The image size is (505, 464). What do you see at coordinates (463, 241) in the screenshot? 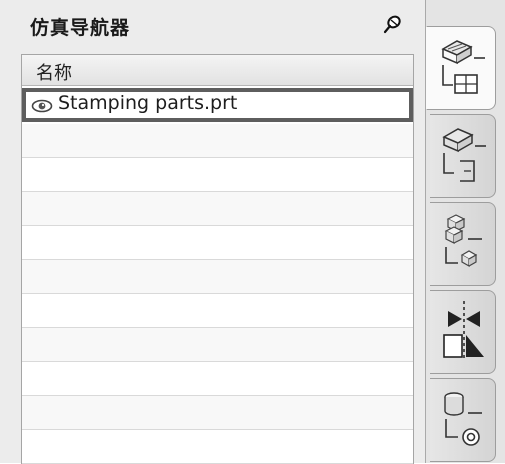
I see `assembly-navigator-icon` at bounding box center [463, 241].